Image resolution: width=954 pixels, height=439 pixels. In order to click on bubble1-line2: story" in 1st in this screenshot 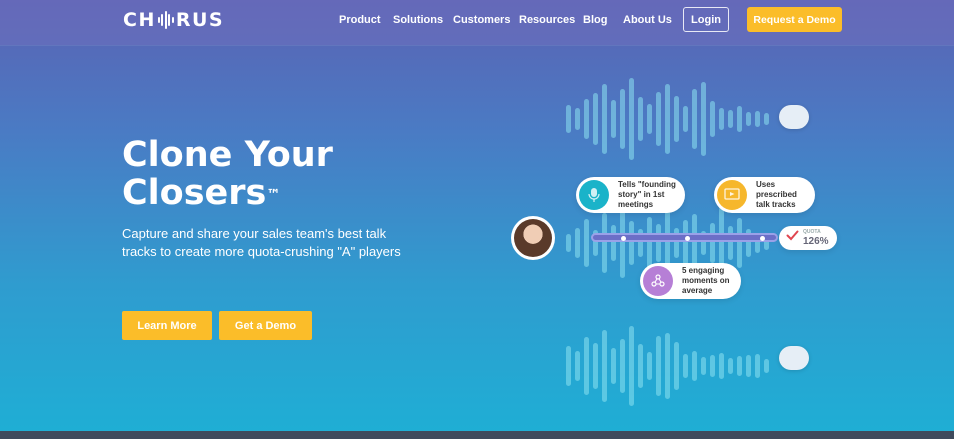, I will do `click(641, 194)`.